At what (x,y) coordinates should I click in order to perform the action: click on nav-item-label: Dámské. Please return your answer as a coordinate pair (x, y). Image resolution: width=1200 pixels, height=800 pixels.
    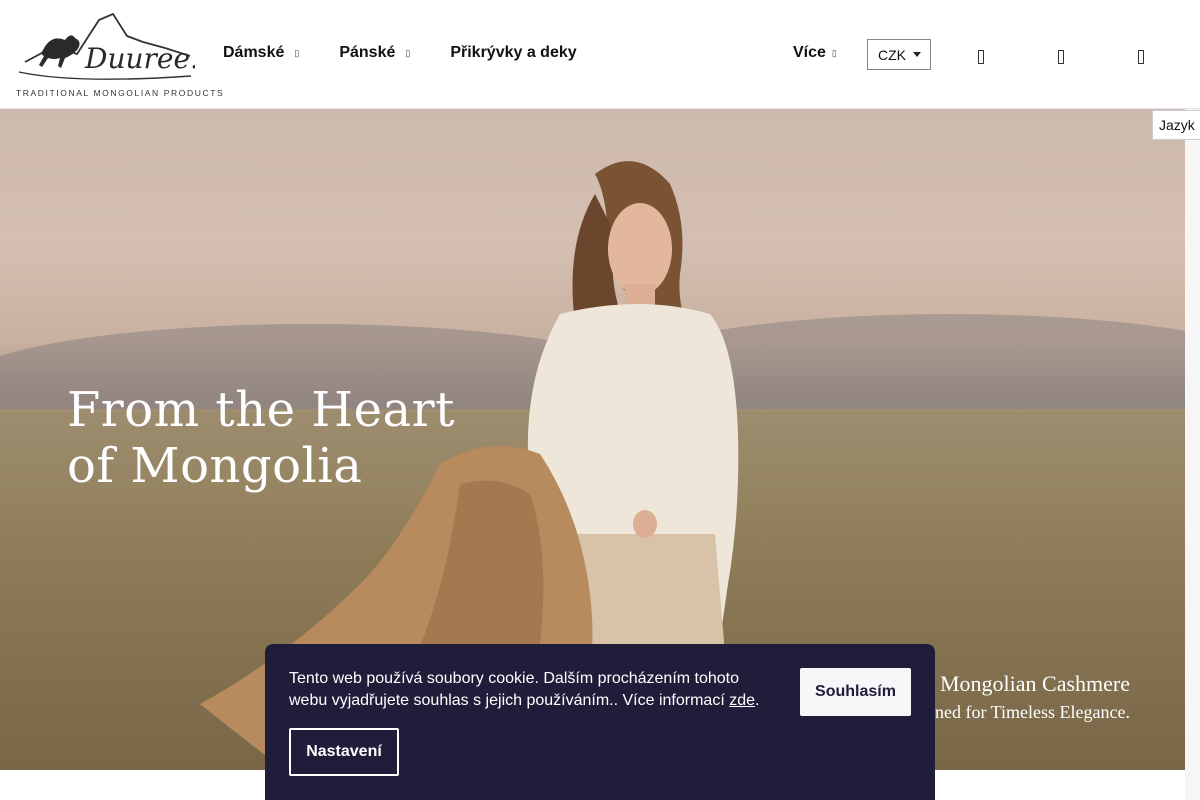
    Looking at the image, I should click on (254, 52).